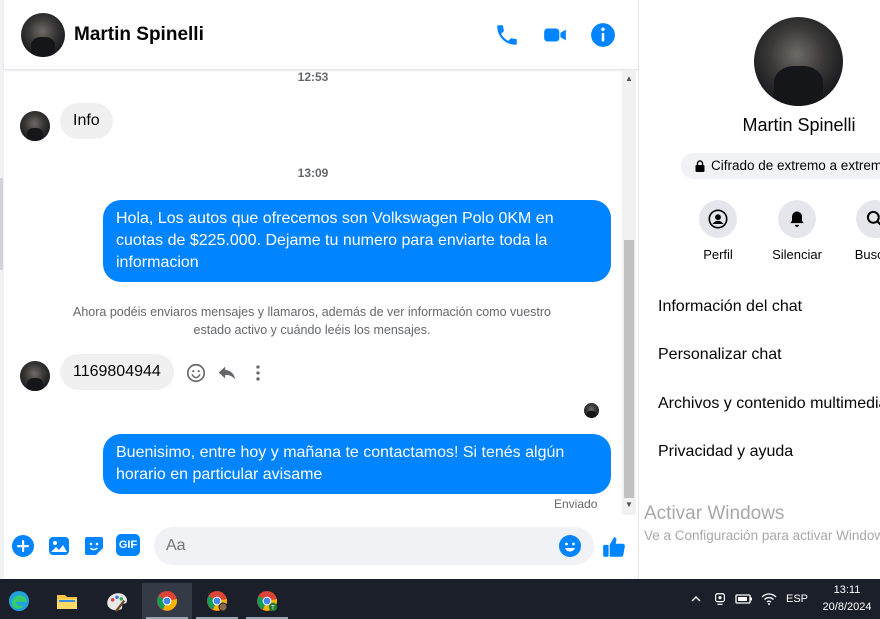 The image size is (880, 619). I want to click on activation-watermark-title: Activar Windows, so click(714, 513).